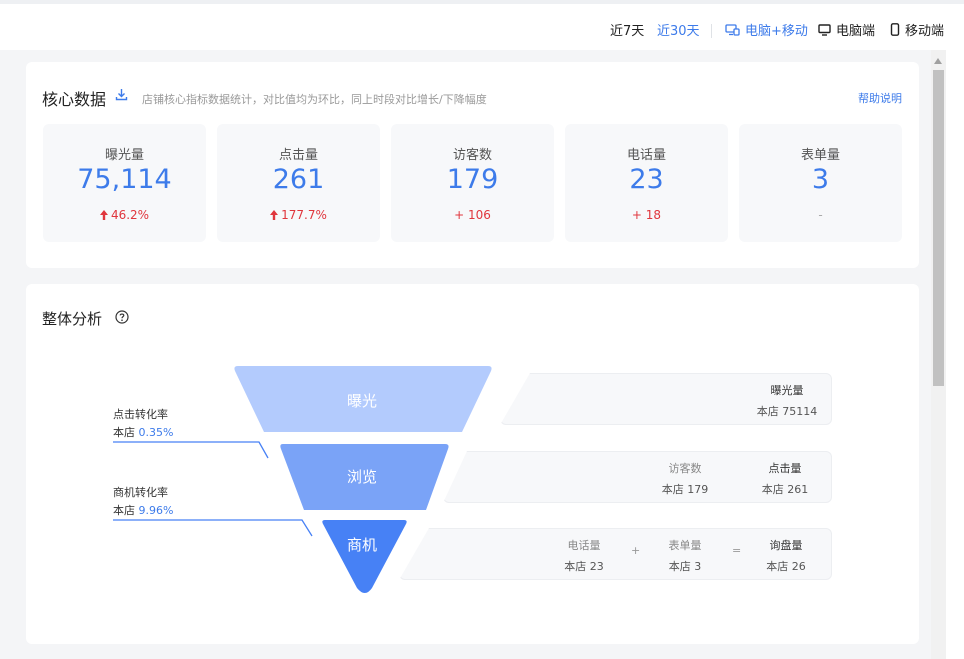 The width and height of the screenshot is (964, 659). What do you see at coordinates (820, 179) in the screenshot?
I see `metric-value: 3` at bounding box center [820, 179].